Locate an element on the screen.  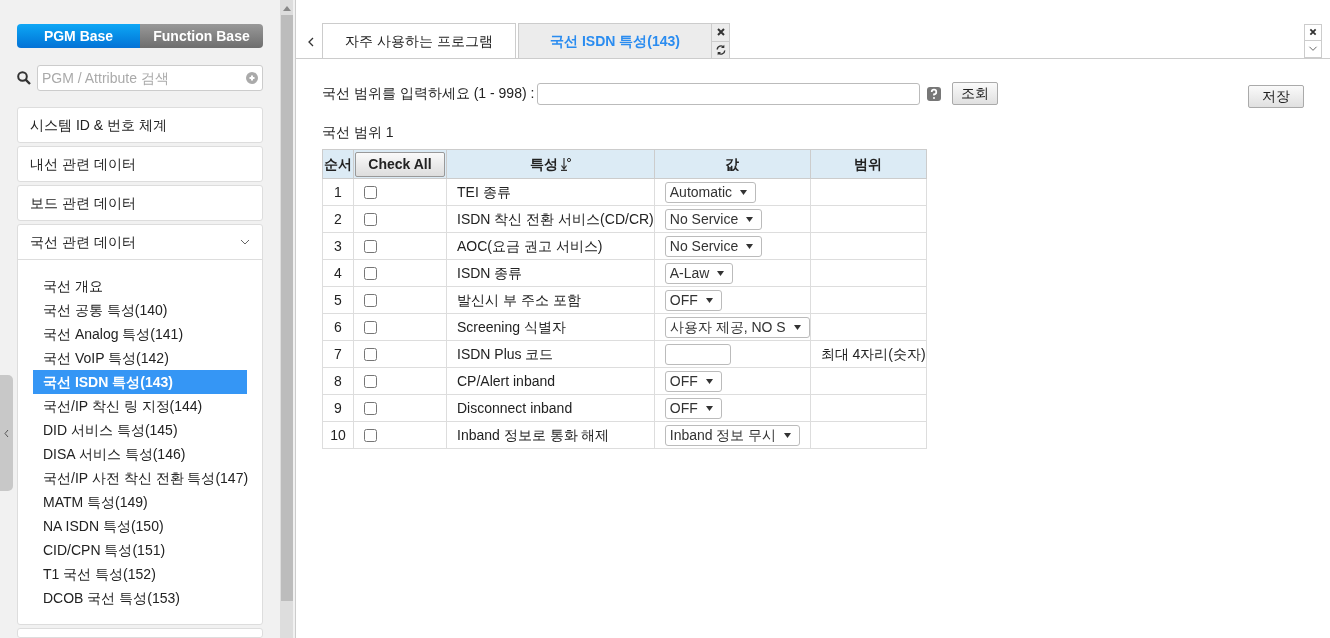
column-header: 값 is located at coordinates (732, 163).